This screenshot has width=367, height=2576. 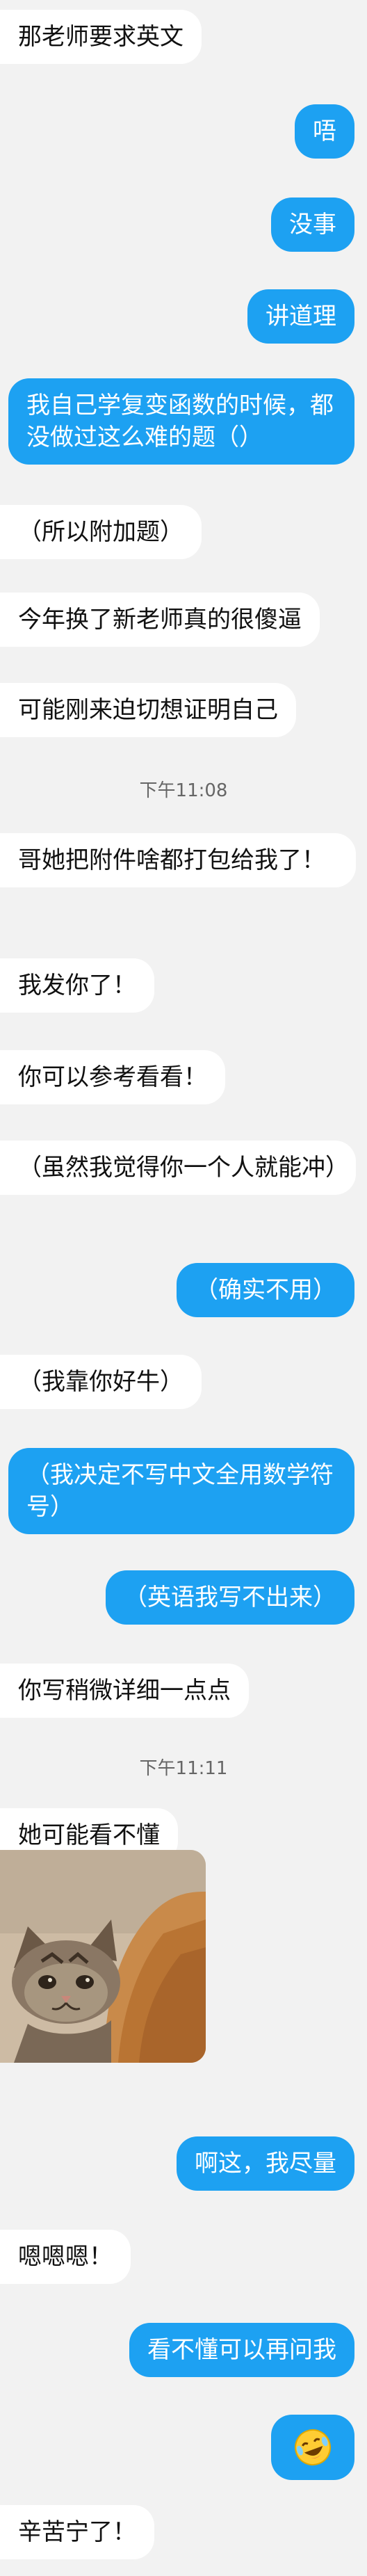 I want to click on timestamp: 下午11:11, so click(x=183, y=1768).